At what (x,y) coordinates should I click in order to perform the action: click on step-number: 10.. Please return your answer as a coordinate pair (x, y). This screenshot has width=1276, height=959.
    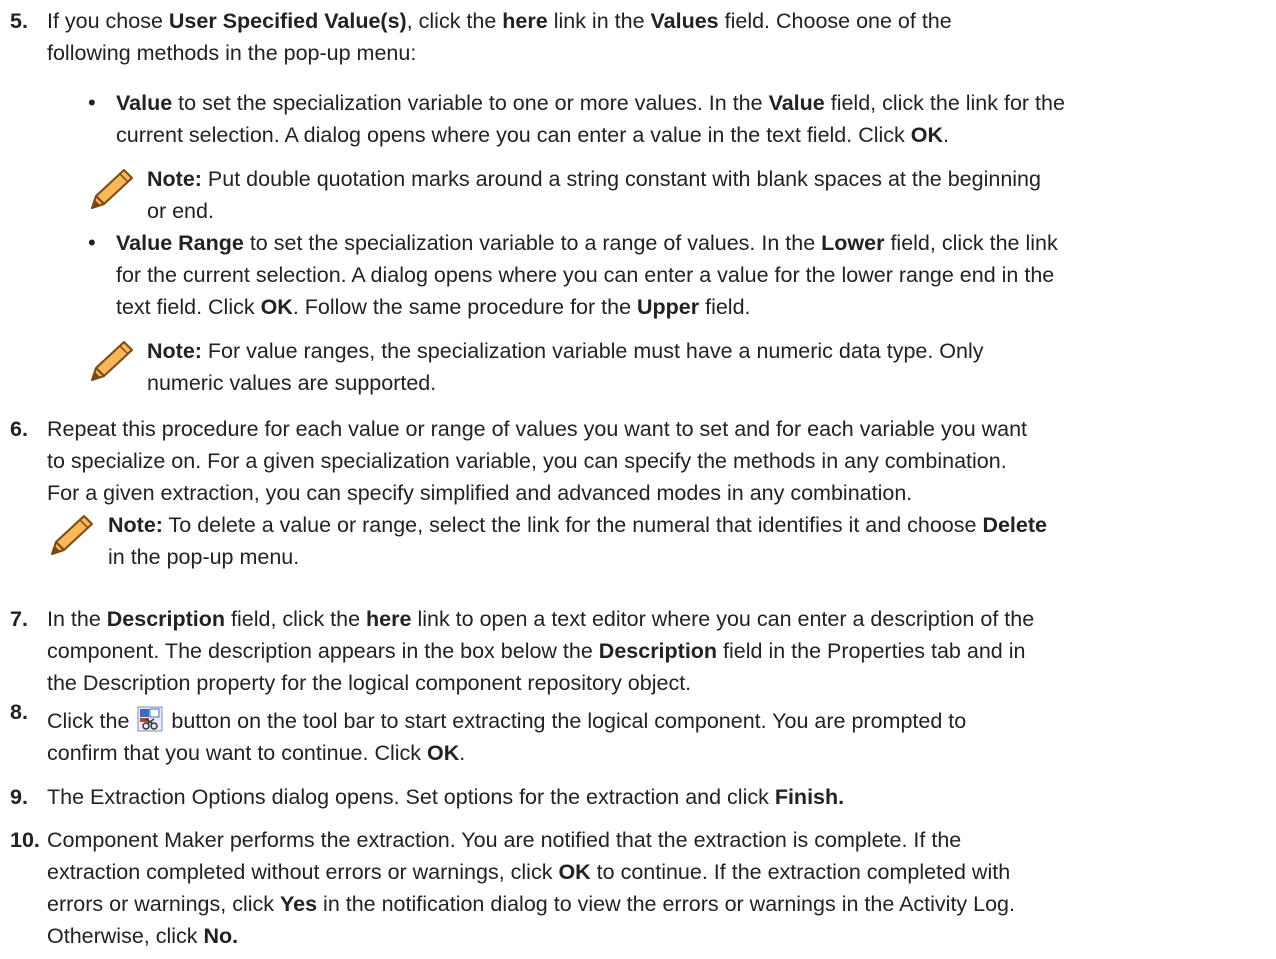
    Looking at the image, I should click on (25, 840).